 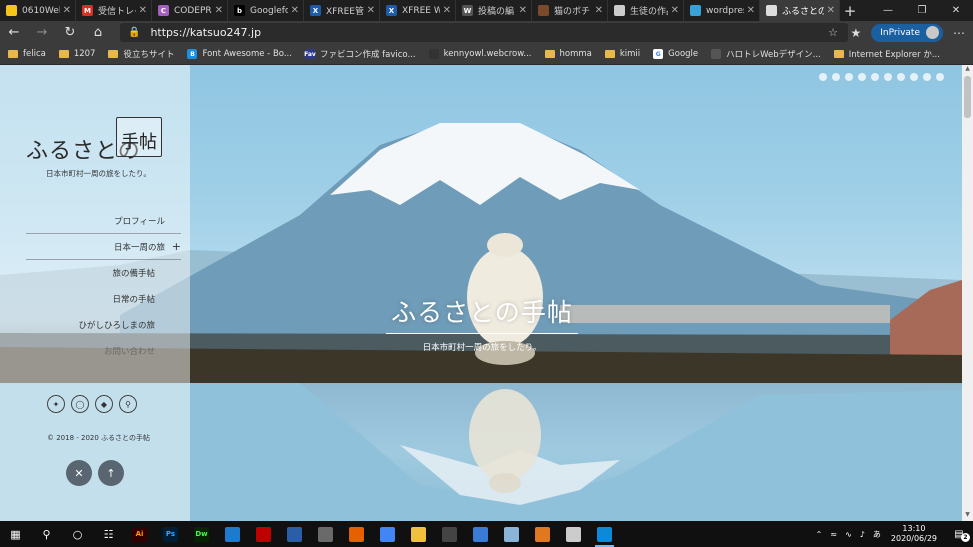 What do you see at coordinates (108, 534) in the screenshot?
I see `task-view-icon: ☷` at bounding box center [108, 534].